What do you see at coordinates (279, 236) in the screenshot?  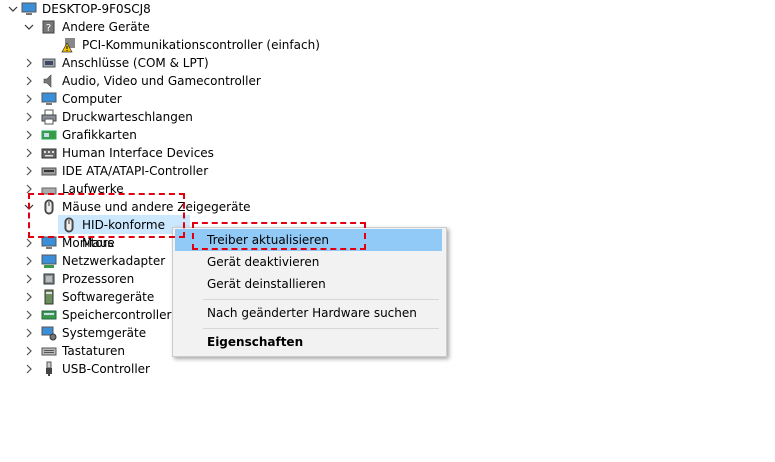 I see `annotation-box-update-driver` at bounding box center [279, 236].